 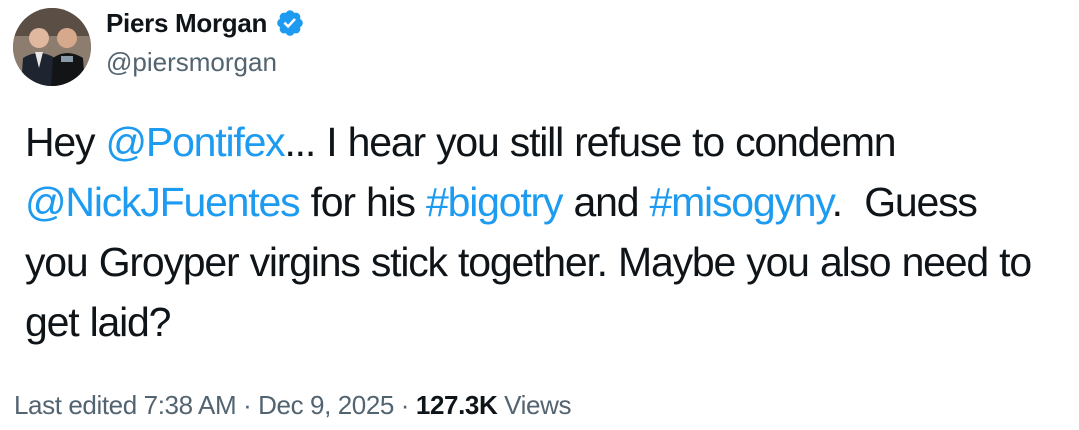 I want to click on verified-badge-icon, so click(x=290, y=23).